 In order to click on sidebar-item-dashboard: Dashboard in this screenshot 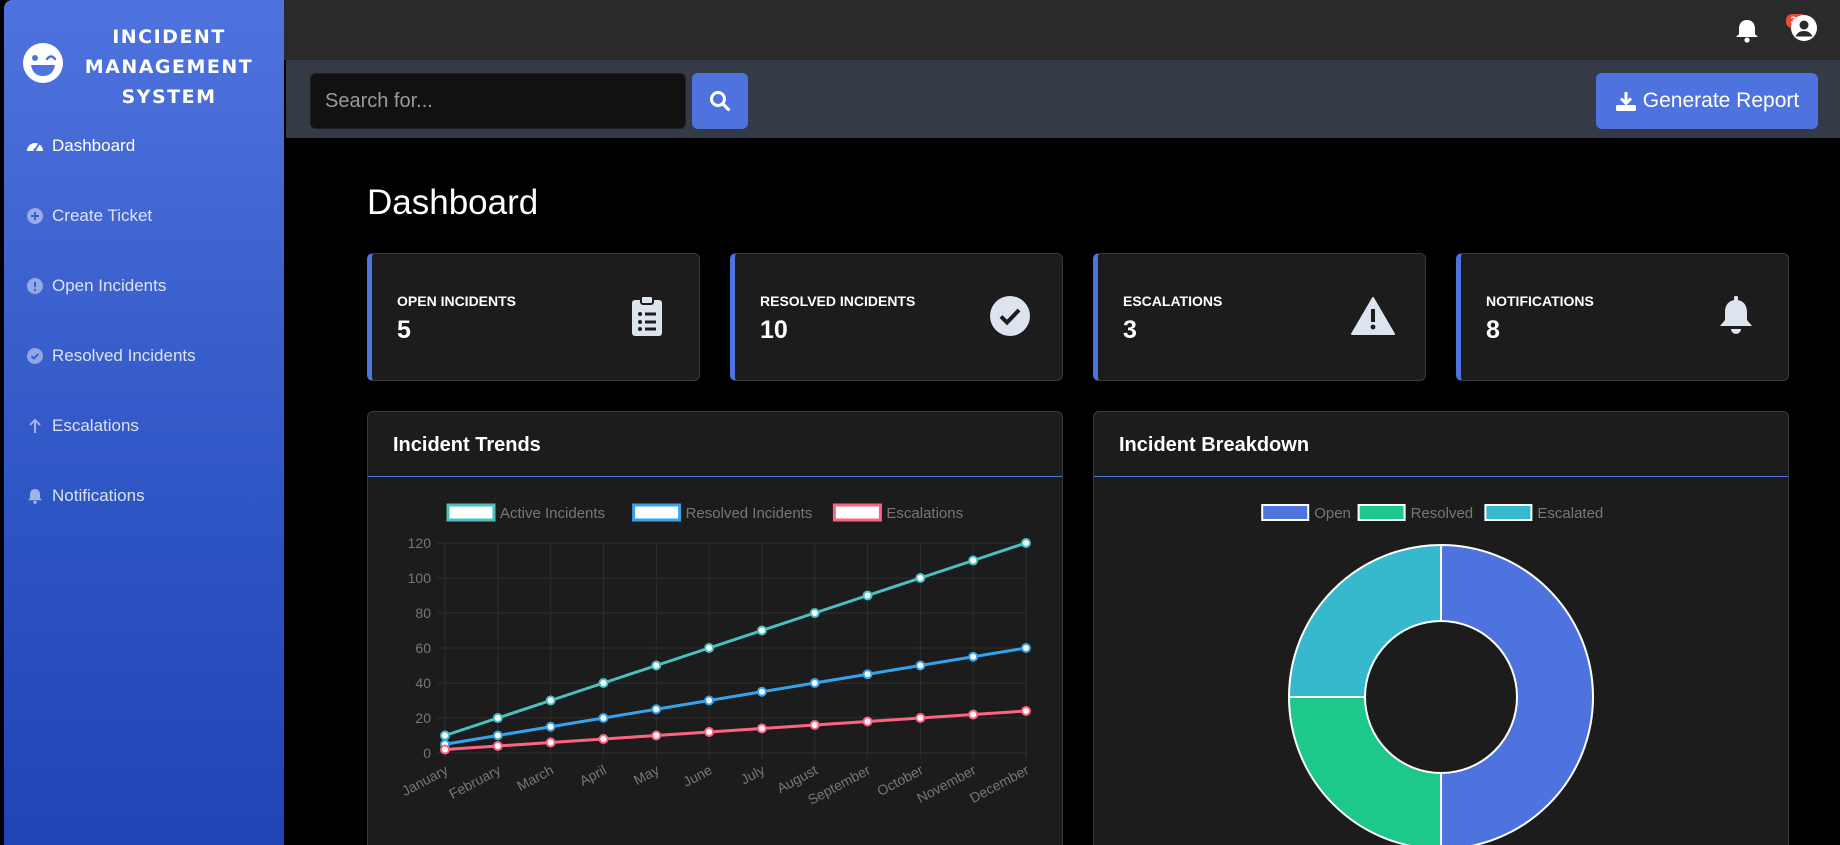, I will do `click(144, 146)`.